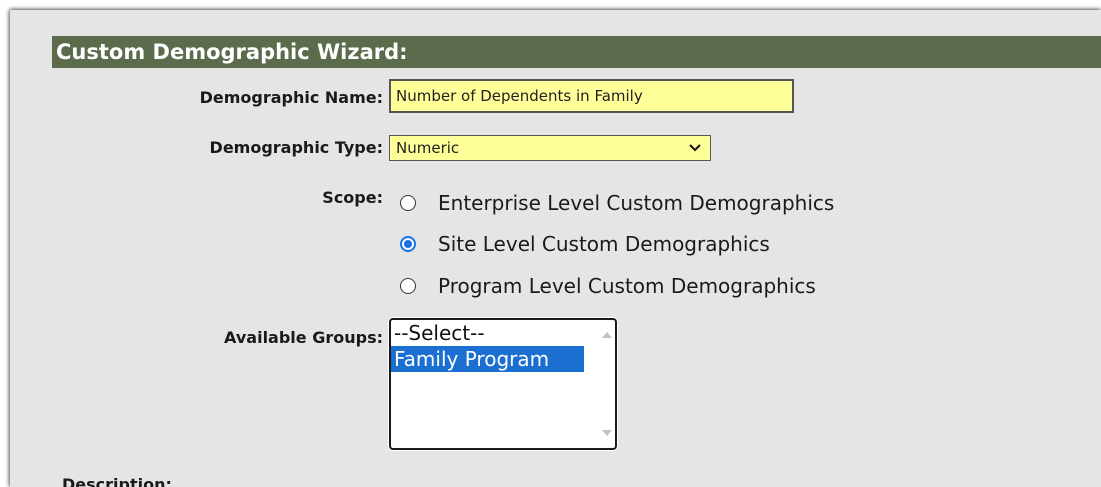  What do you see at coordinates (428, 148) in the screenshot?
I see `demographic-type-value: Numeric` at bounding box center [428, 148].